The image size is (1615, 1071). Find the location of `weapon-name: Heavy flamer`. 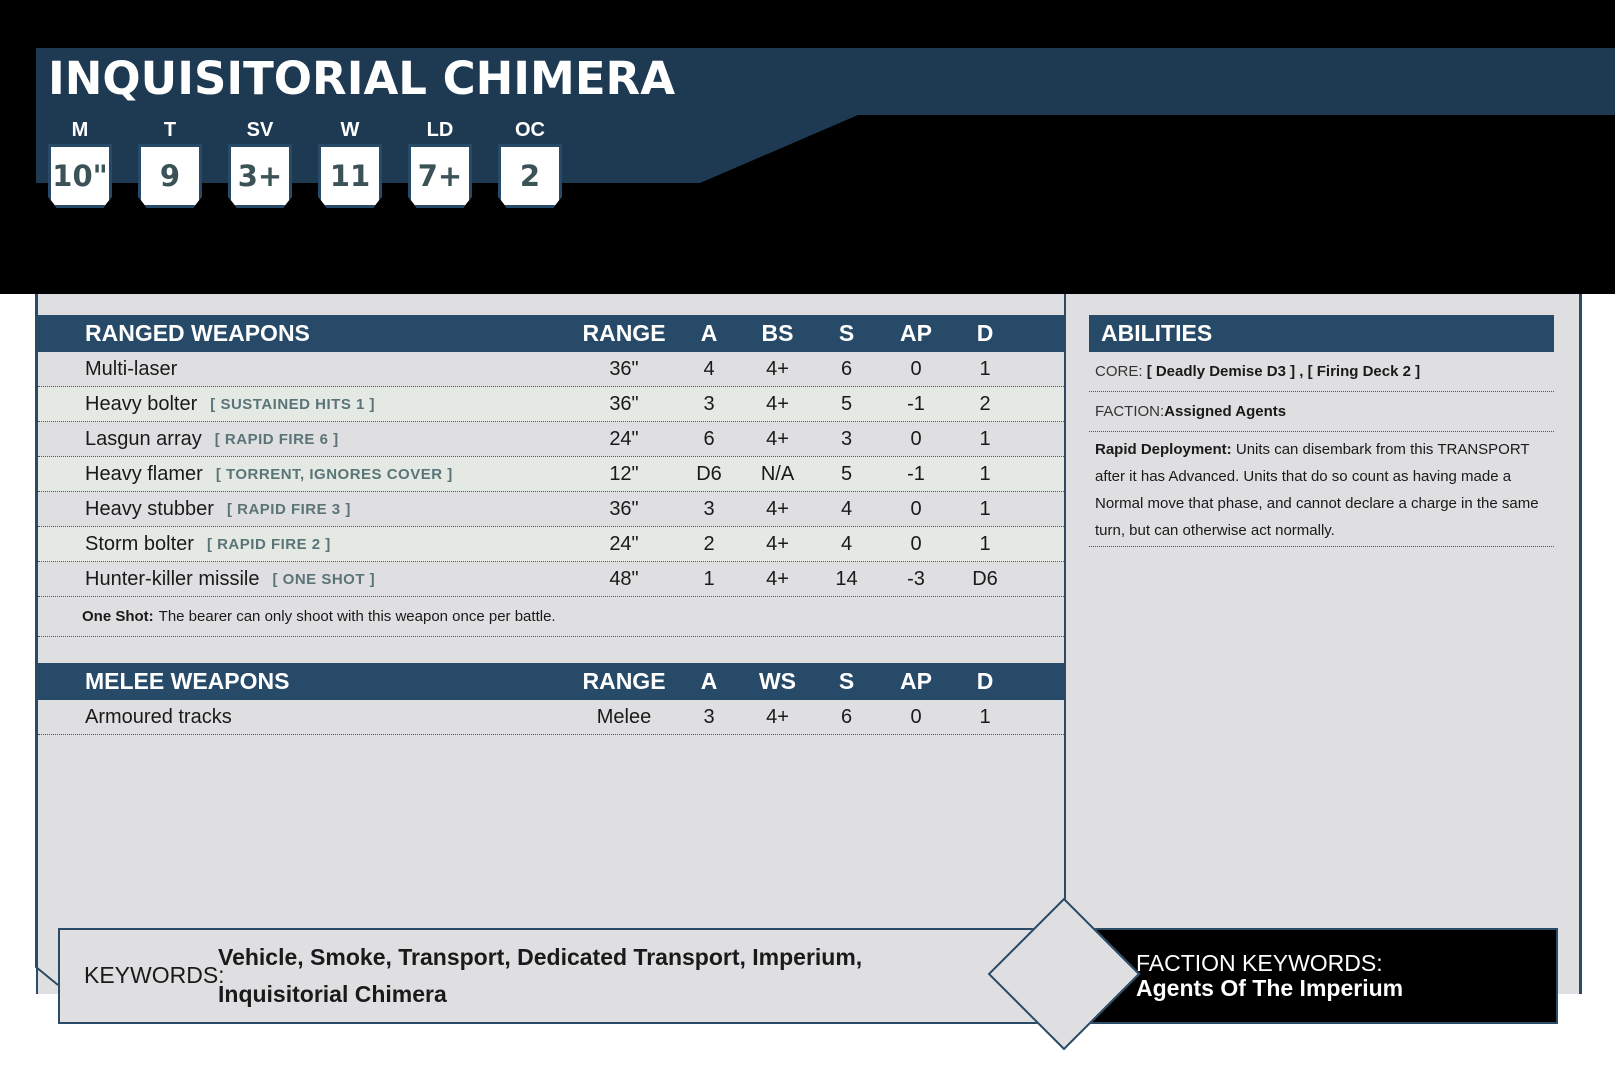

weapon-name: Heavy flamer is located at coordinates (144, 473).